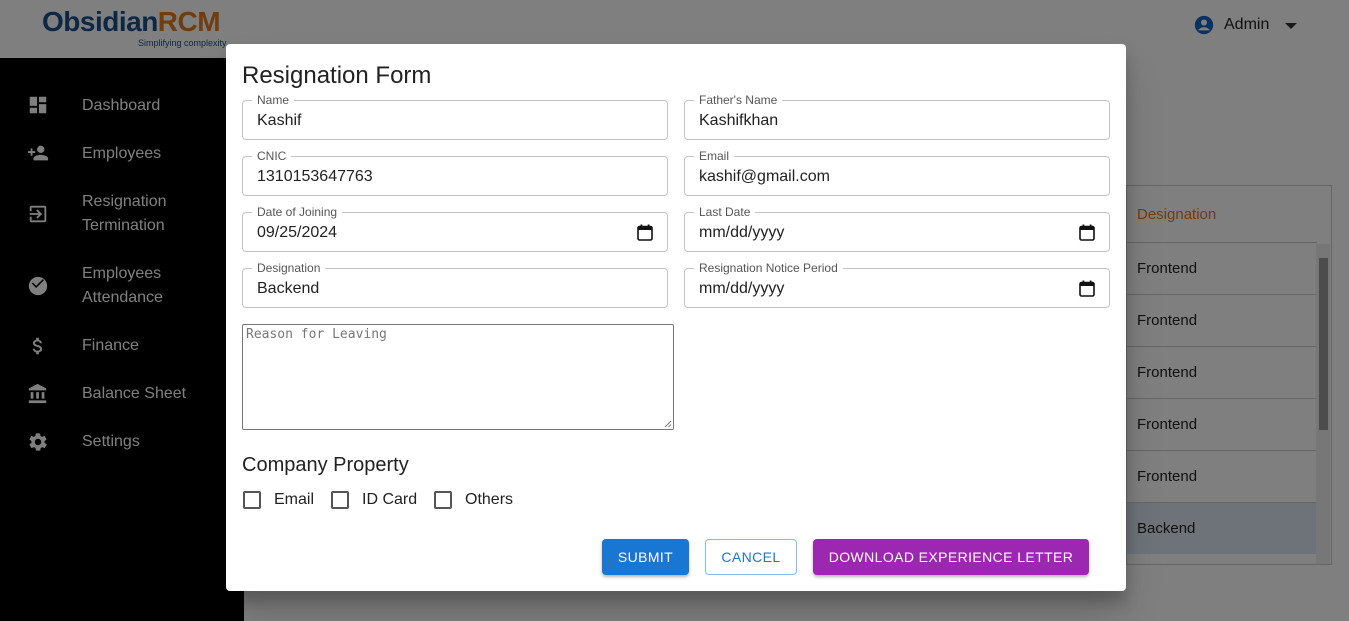  What do you see at coordinates (279, 120) in the screenshot?
I see `field-value: Kashif` at bounding box center [279, 120].